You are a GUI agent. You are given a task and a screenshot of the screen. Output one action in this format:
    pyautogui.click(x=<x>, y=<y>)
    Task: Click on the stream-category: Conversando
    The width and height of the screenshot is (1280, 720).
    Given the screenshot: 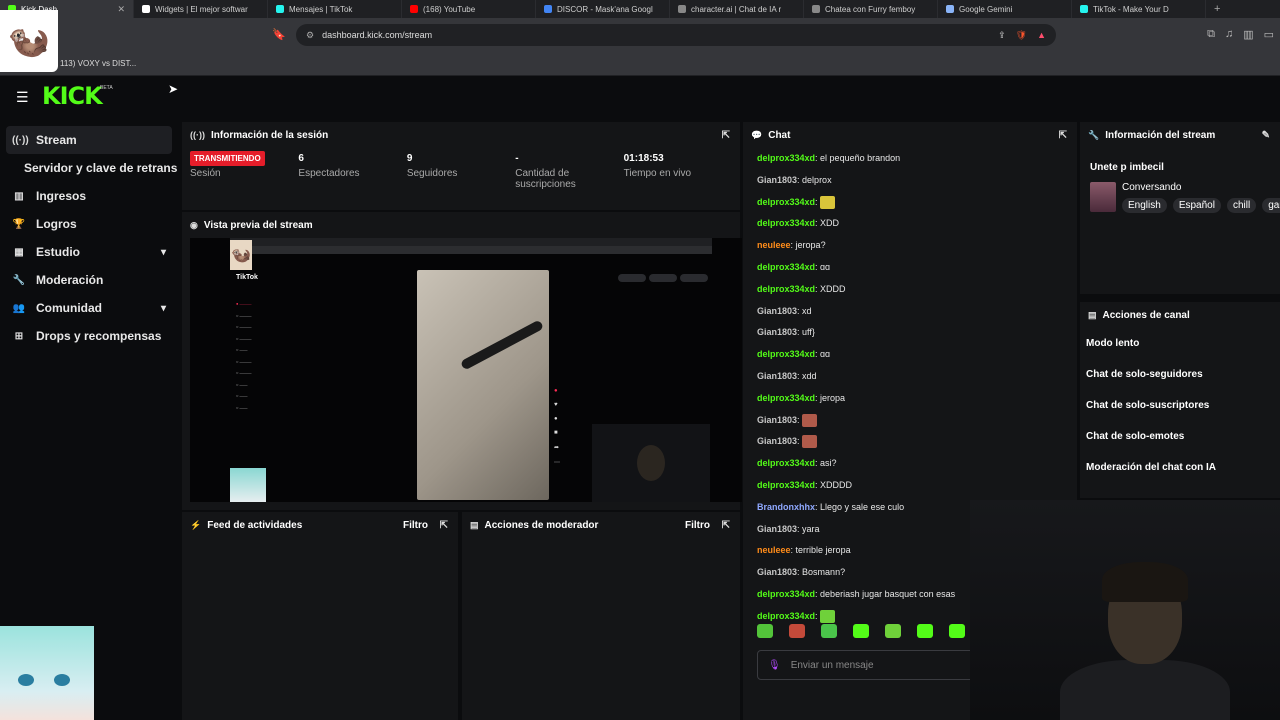 What is the action you would take?
    pyautogui.click(x=1151, y=187)
    